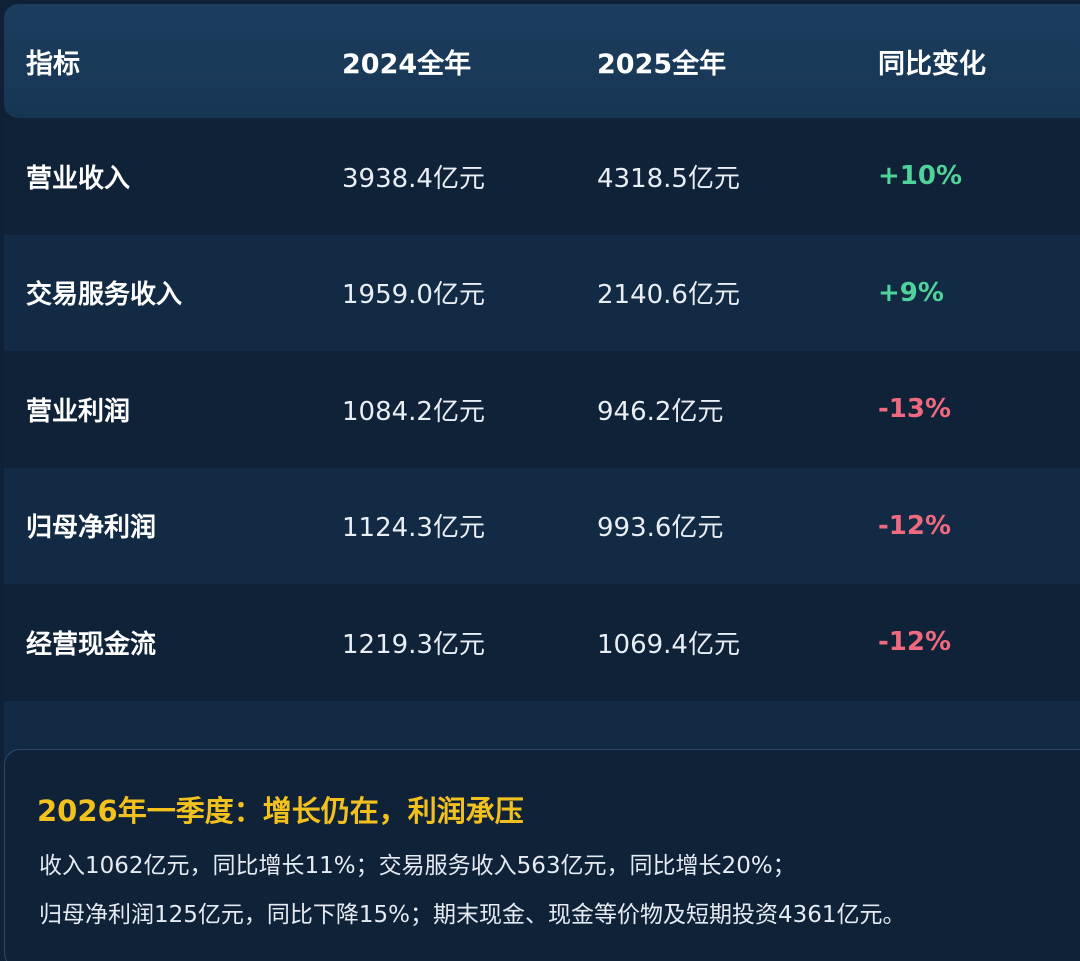 Image resolution: width=1080 pixels, height=961 pixels. I want to click on row-metric: 营业收入, so click(78, 178).